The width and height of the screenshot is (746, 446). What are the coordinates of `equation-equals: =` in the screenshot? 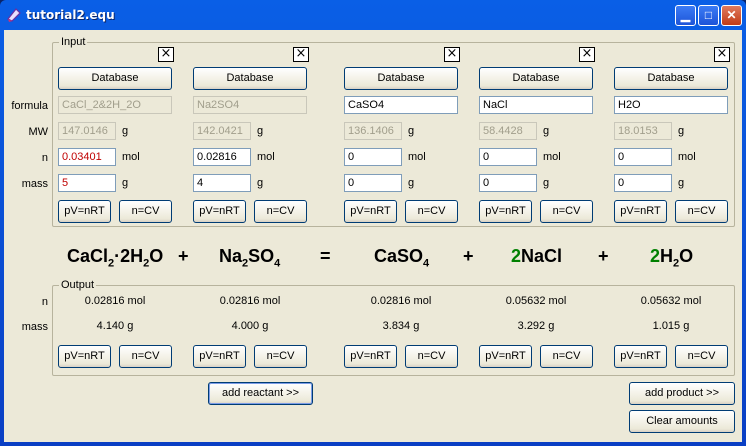 It's located at (325, 256).